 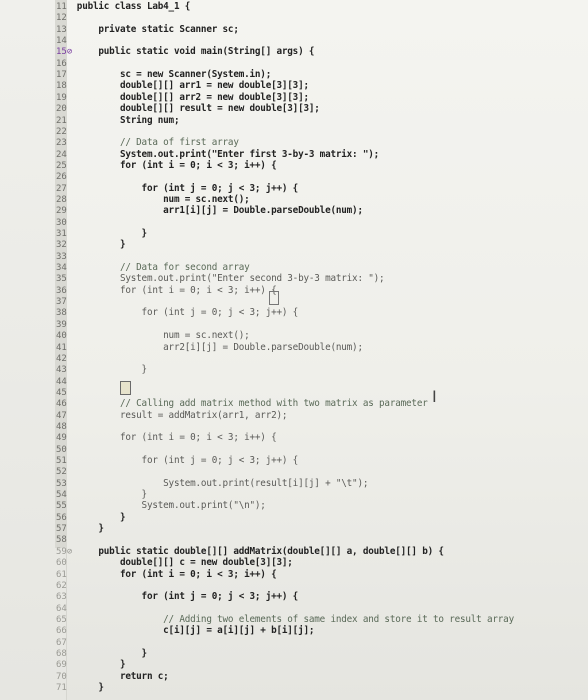 I want to click on code-line: arr1[i][j] = Double.parseDouble(num);, so click(x=214, y=211).